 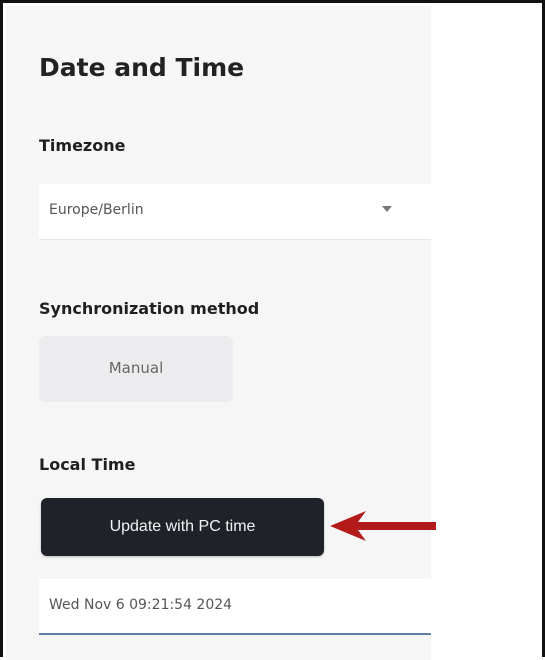 I want to click on timezone-label: Timezone, so click(x=82, y=145).